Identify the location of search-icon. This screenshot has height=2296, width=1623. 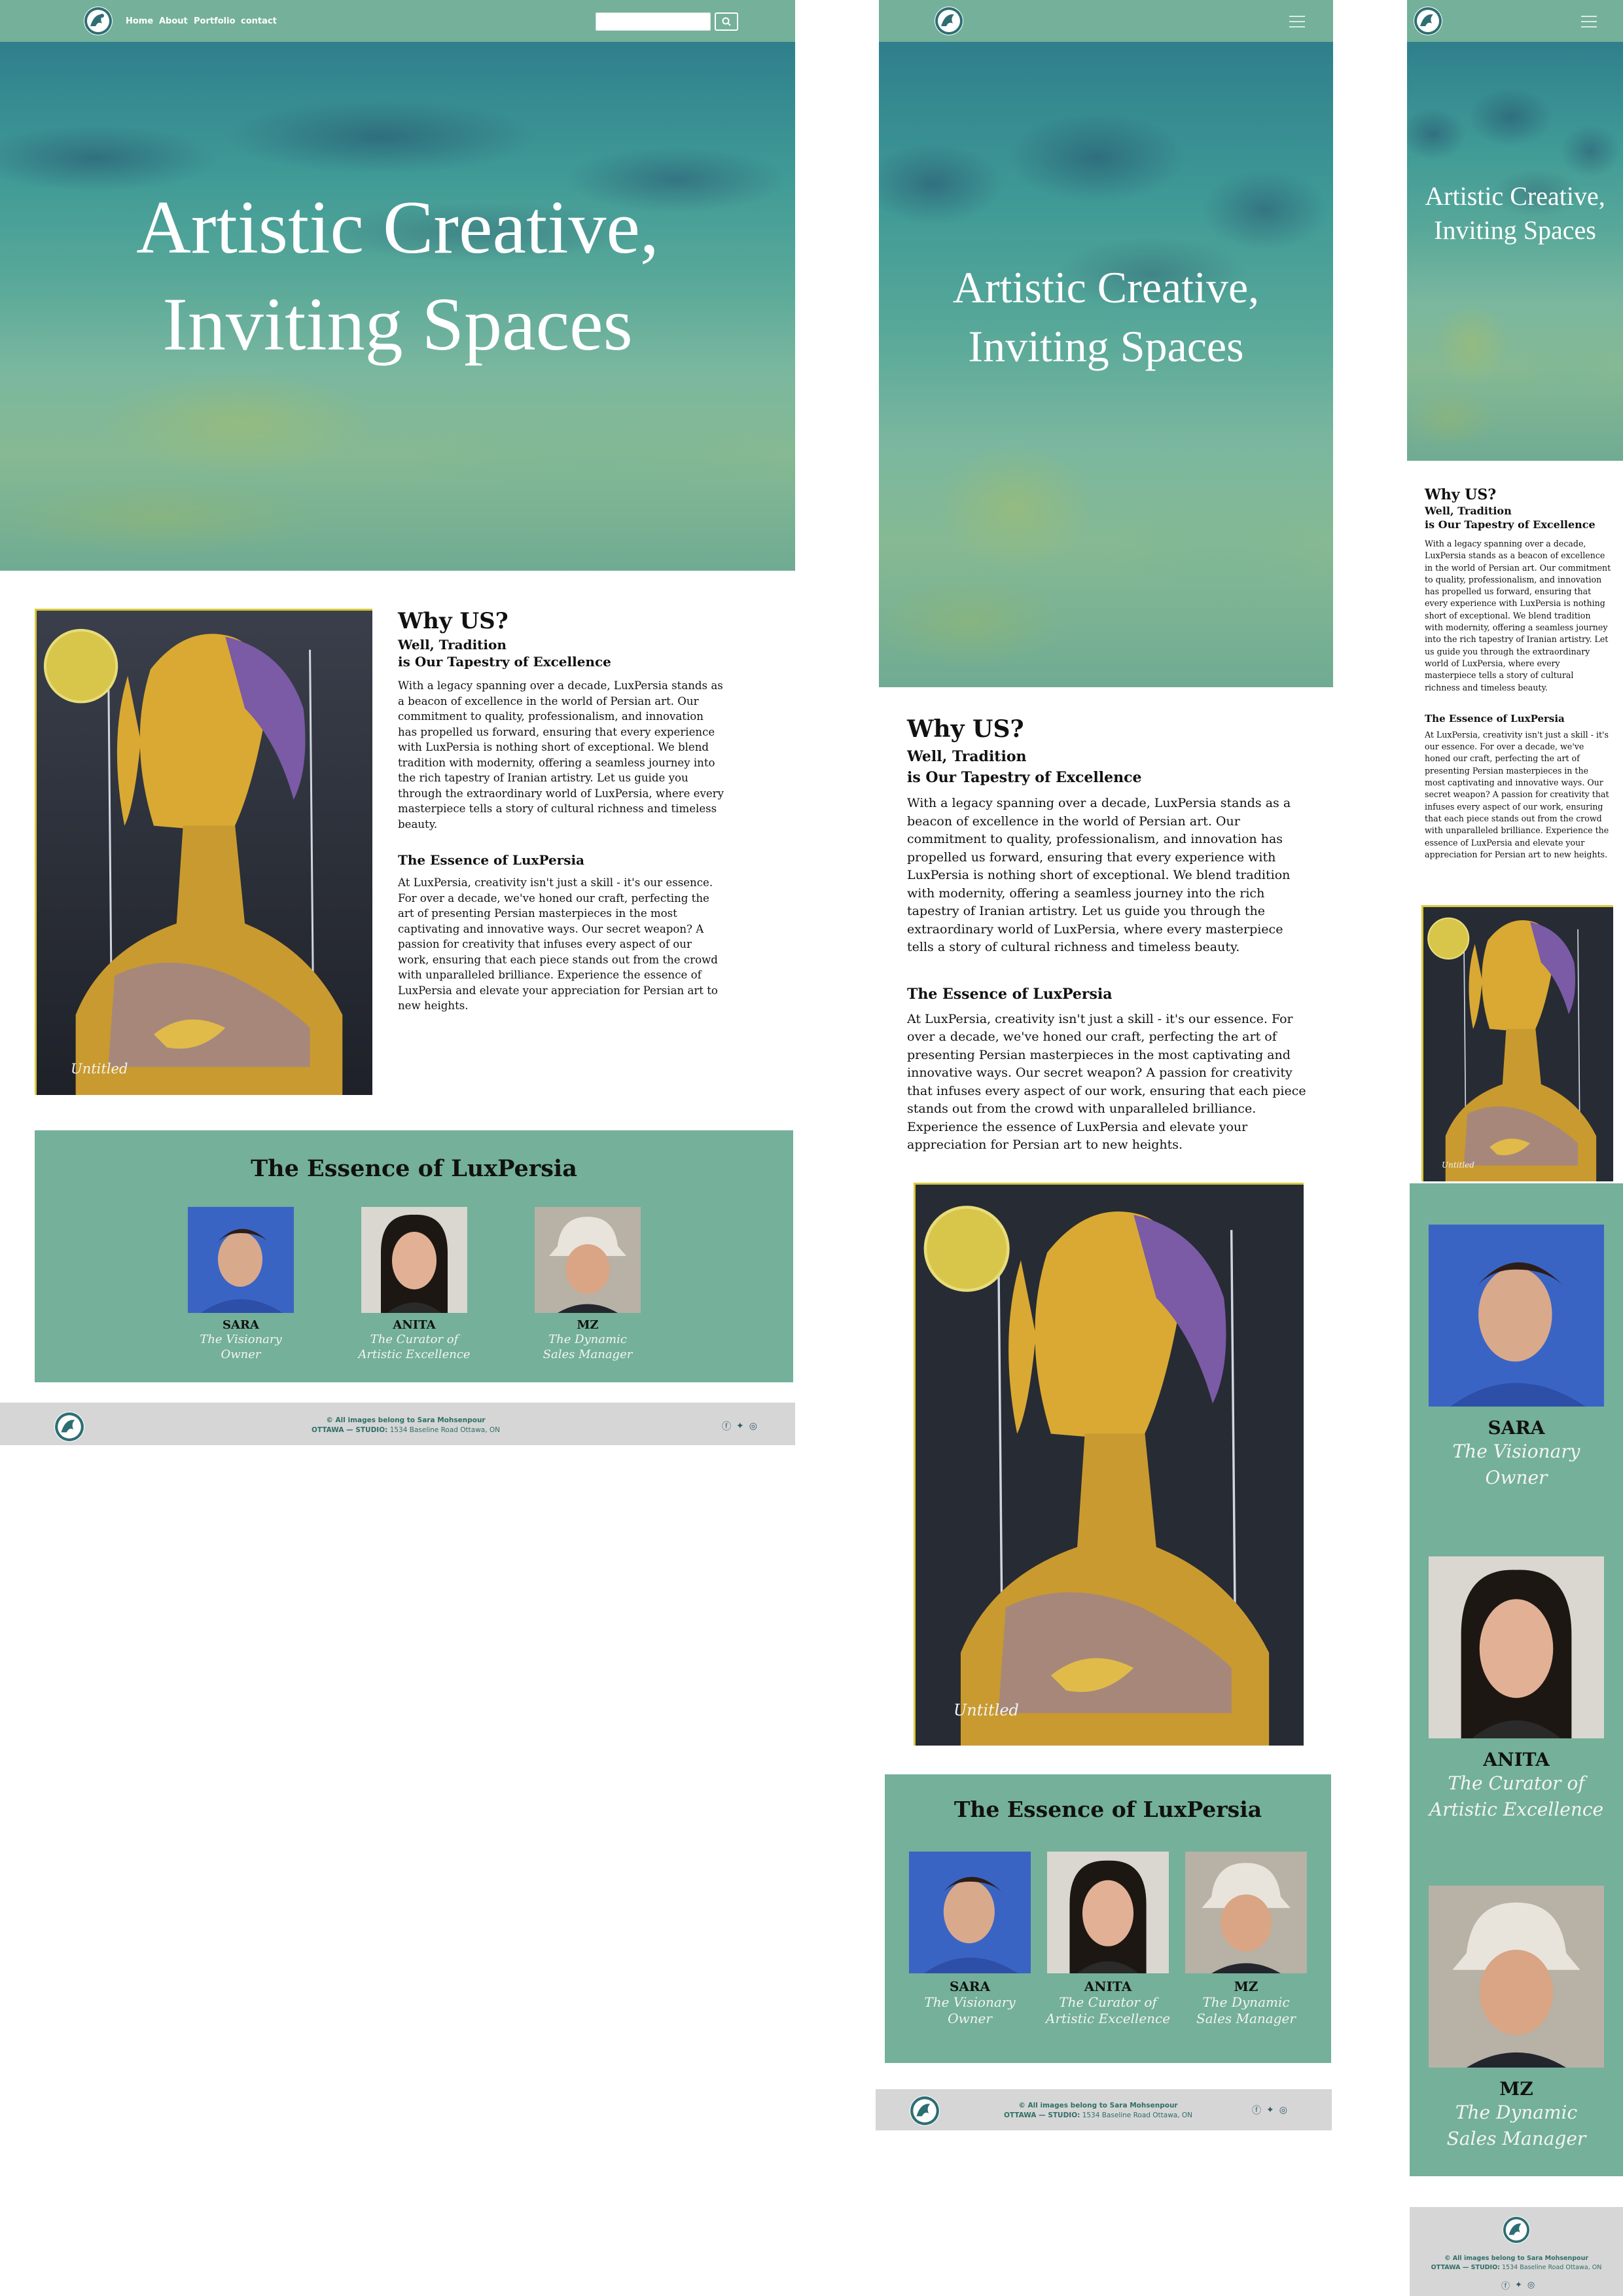
(726, 22).